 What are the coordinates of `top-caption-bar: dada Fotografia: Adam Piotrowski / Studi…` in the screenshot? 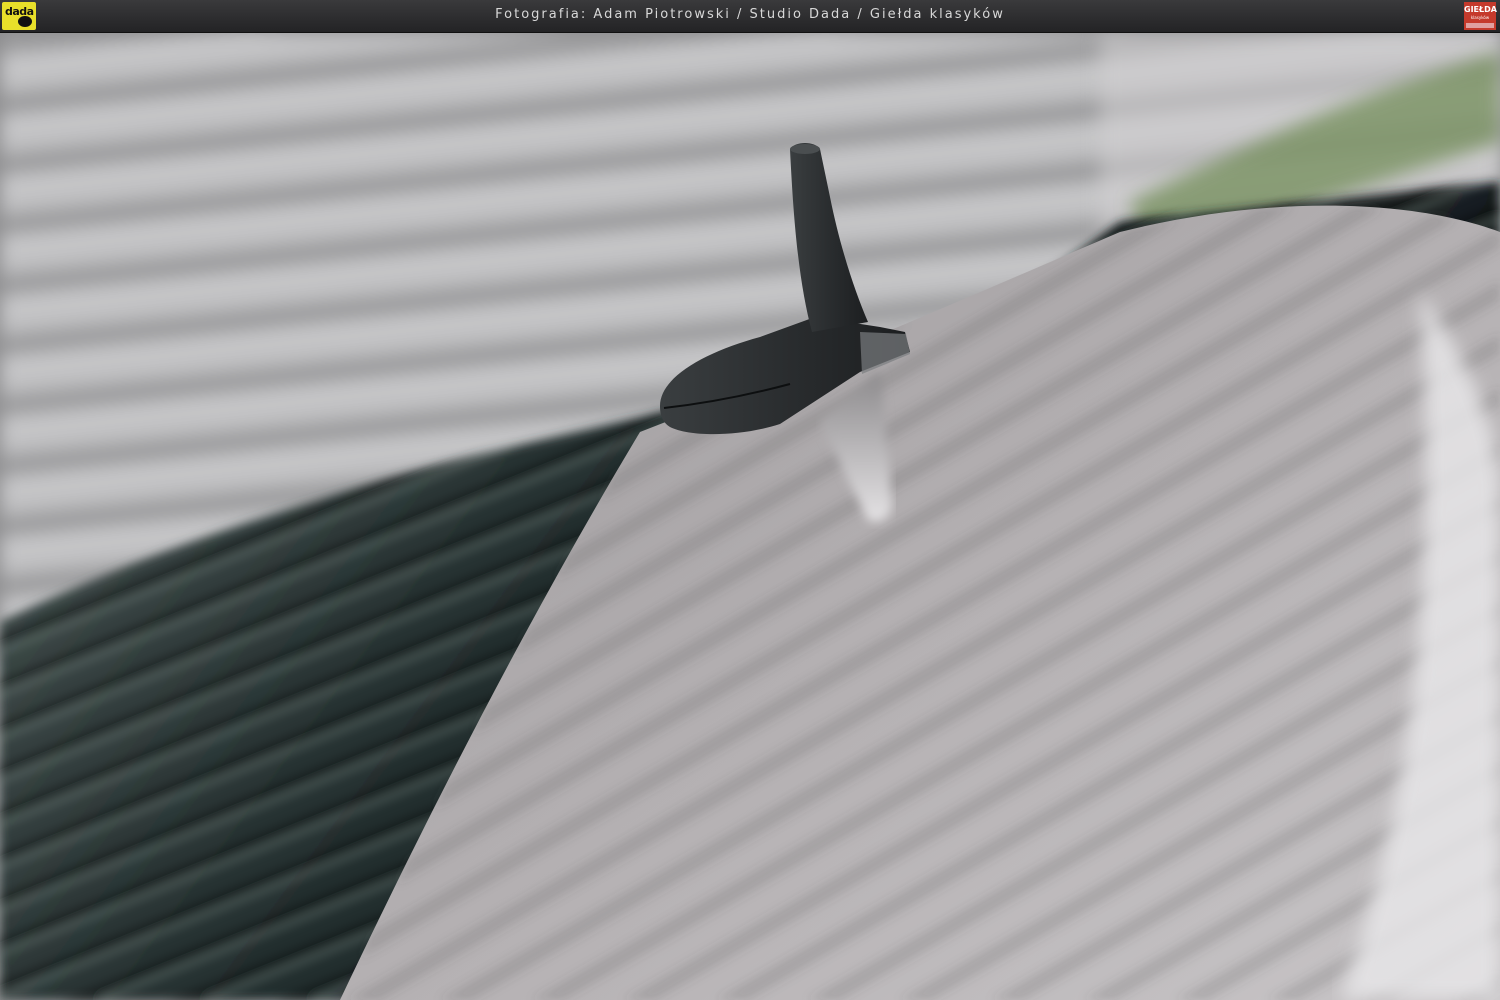 It's located at (750, 16).